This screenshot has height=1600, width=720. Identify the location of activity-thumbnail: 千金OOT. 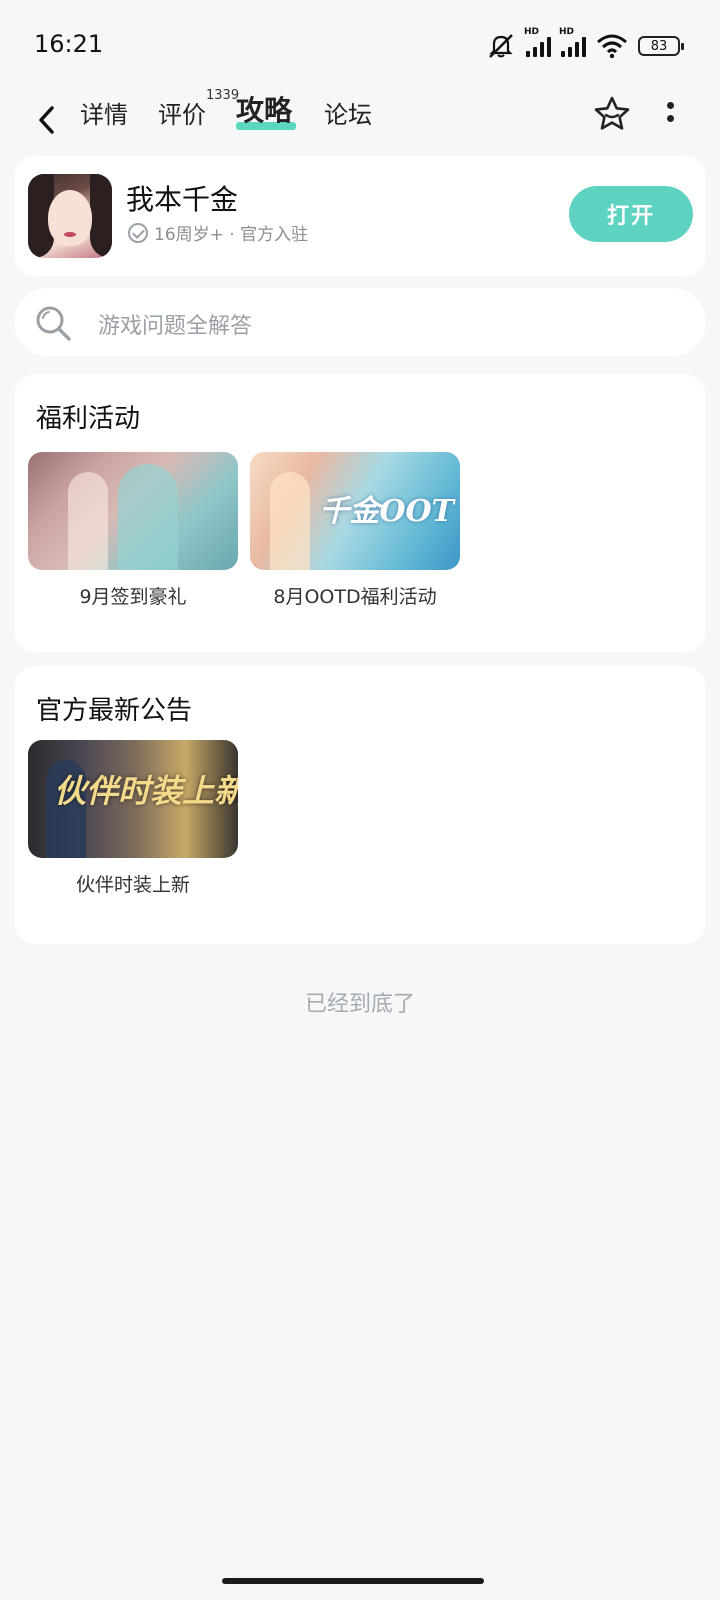
(355, 511).